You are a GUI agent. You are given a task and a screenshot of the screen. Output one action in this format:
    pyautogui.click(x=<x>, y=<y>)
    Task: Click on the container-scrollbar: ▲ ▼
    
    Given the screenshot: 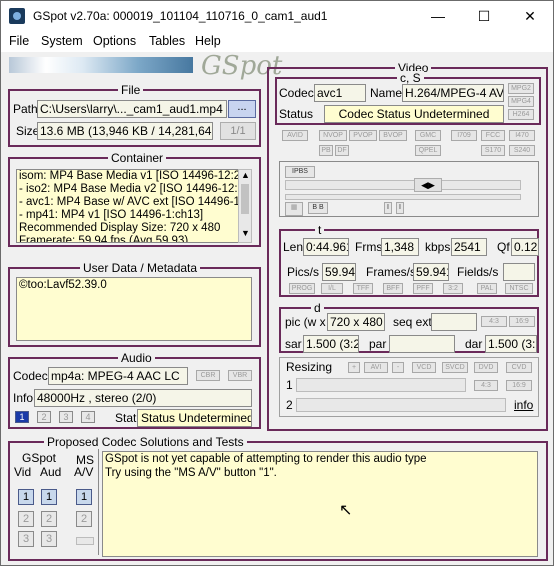 What is the action you would take?
    pyautogui.click(x=245, y=206)
    